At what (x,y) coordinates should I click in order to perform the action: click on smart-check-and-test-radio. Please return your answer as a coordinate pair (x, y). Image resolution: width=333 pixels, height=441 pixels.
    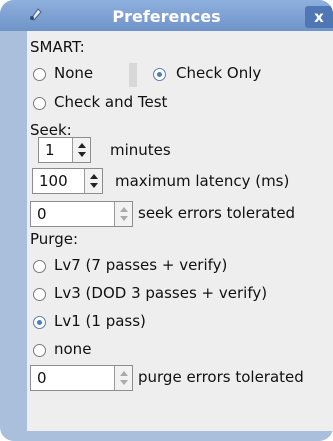
    Looking at the image, I should click on (39, 103).